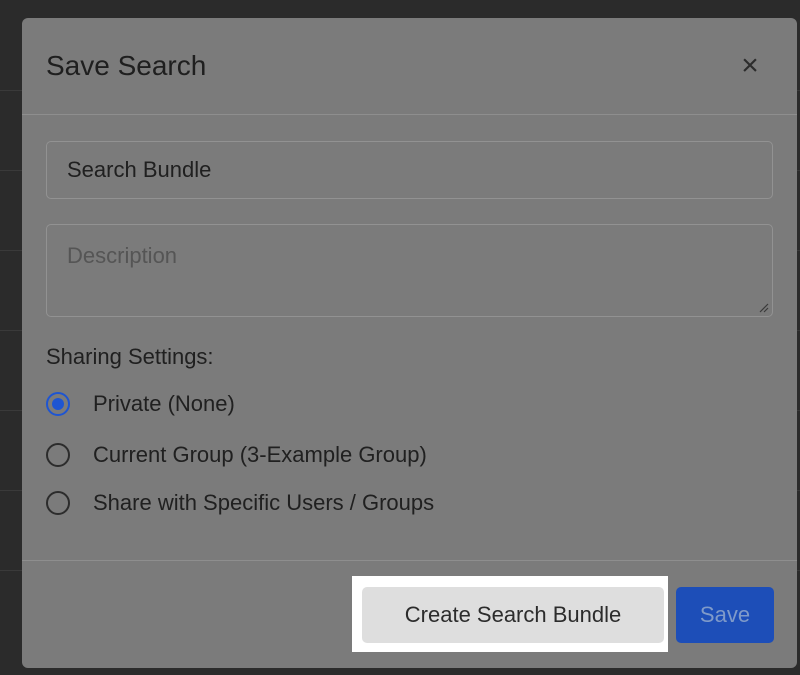 The height and width of the screenshot is (675, 800). What do you see at coordinates (130, 356) in the screenshot?
I see `sharing-settings-label: Sharing Settings:` at bounding box center [130, 356].